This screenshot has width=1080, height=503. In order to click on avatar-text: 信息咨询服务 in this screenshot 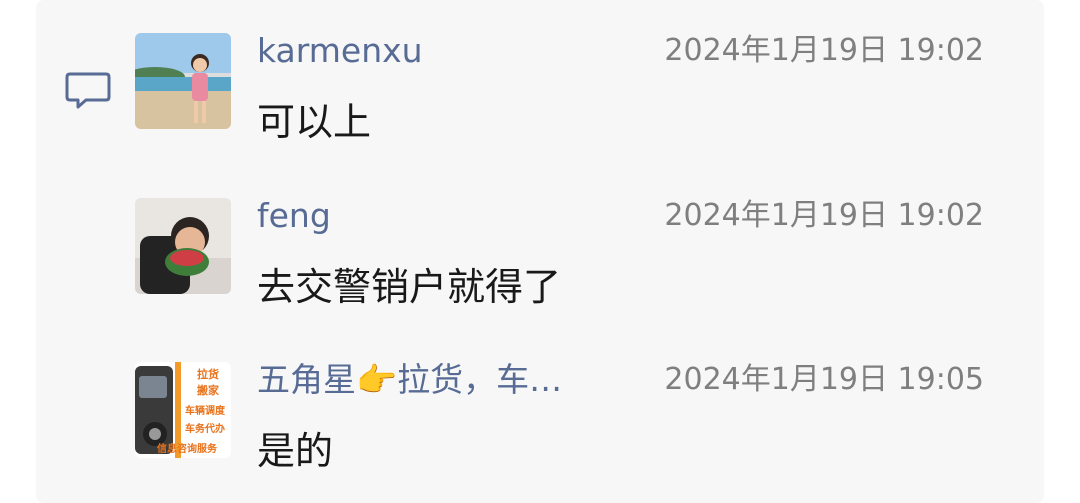, I will do `click(187, 448)`.